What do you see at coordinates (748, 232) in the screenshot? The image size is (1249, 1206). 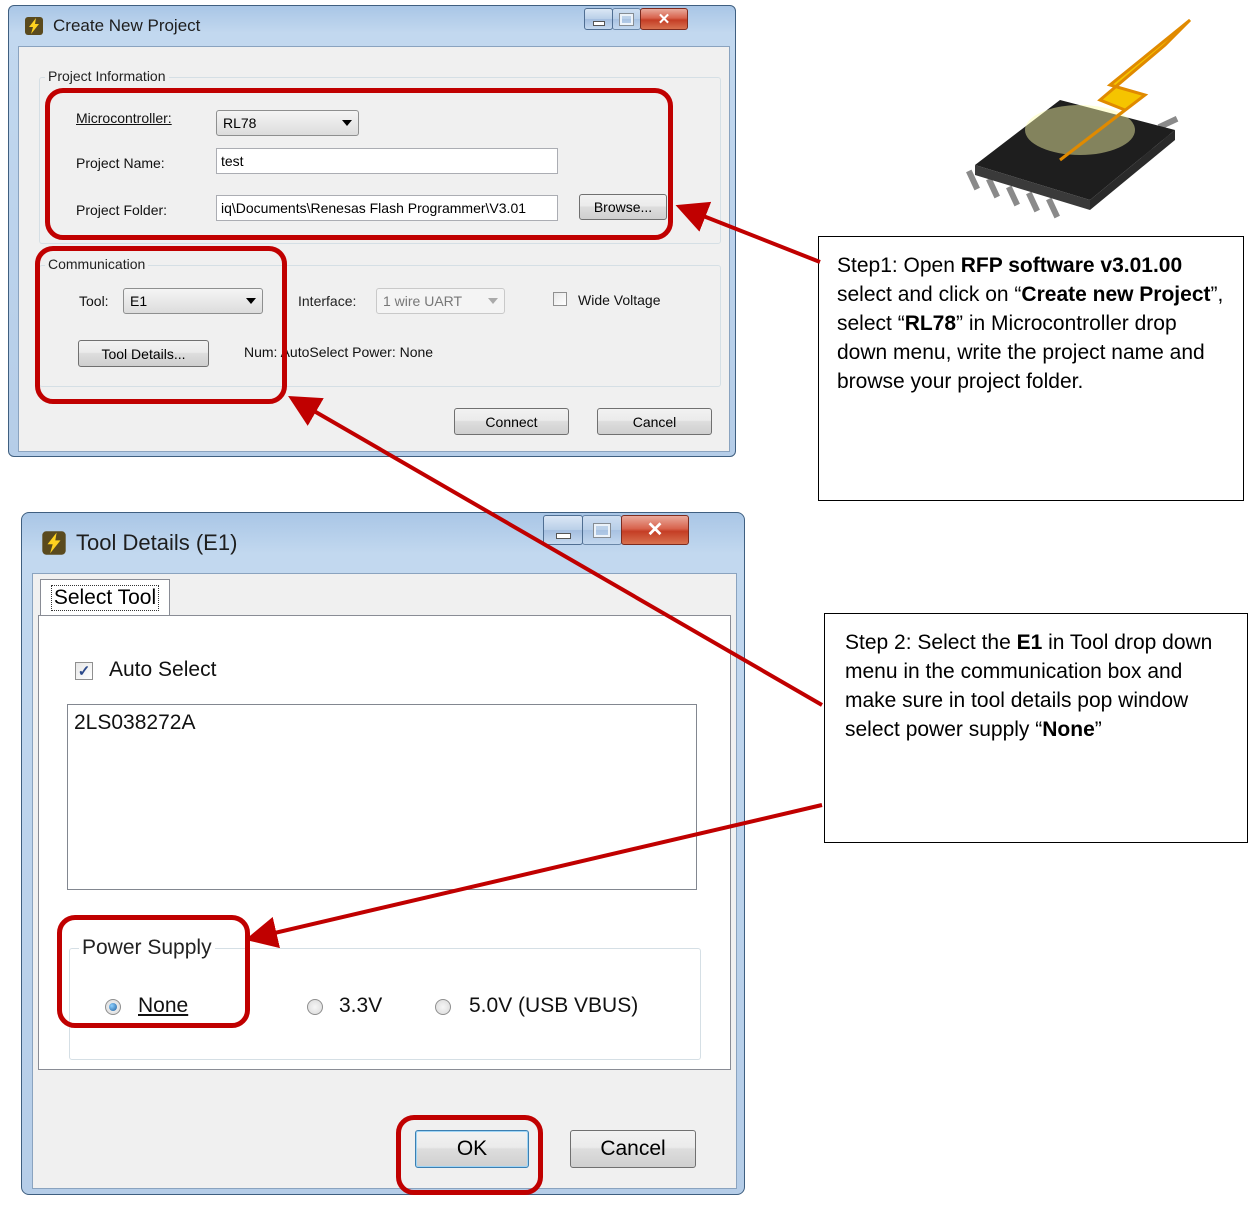 I see `arrow-step1-to-project-info` at bounding box center [748, 232].